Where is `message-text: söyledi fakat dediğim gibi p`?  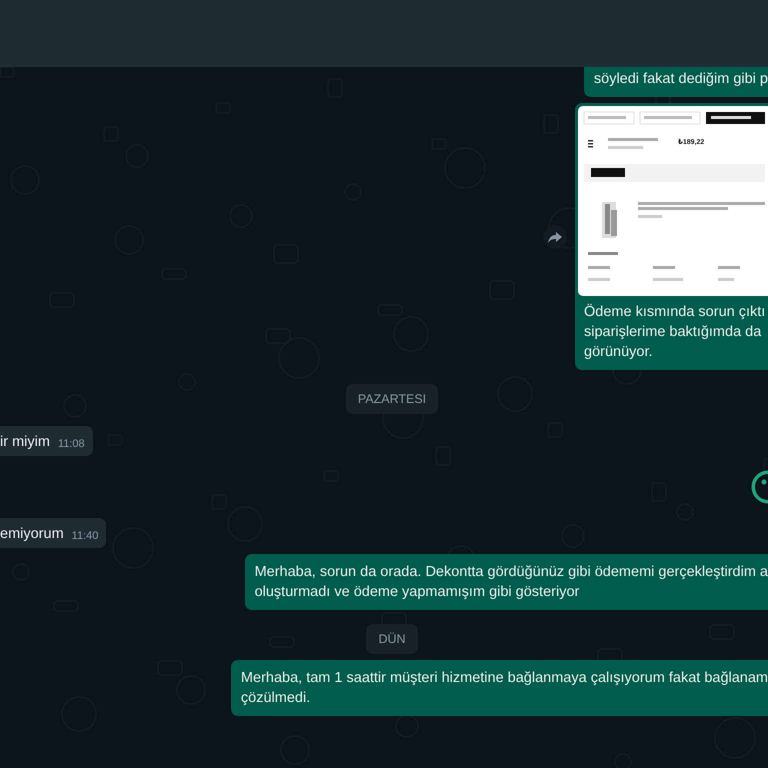 message-text: söyledi fakat dediğim gibi p is located at coordinates (681, 79).